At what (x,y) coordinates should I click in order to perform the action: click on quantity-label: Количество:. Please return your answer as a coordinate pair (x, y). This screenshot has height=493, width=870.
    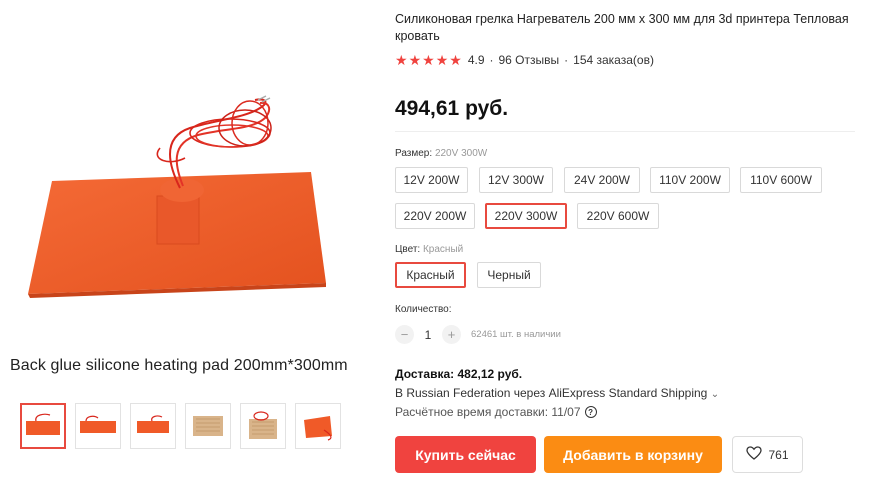
    Looking at the image, I should click on (423, 309).